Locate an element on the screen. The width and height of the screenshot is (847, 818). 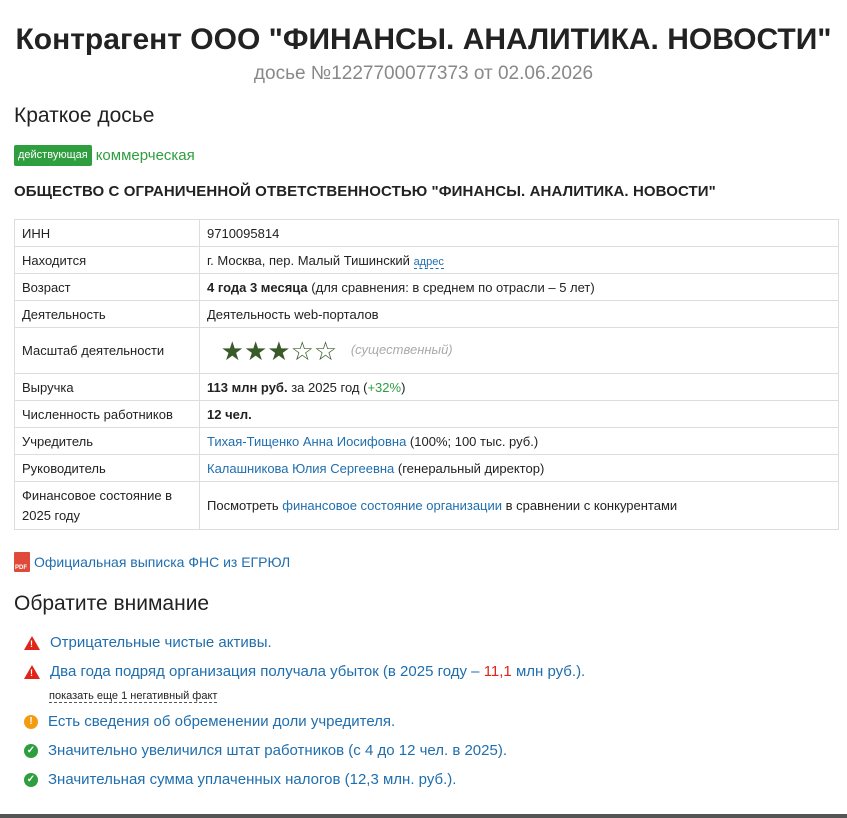
age-value: 4 года 3 месяца is located at coordinates (257, 287).